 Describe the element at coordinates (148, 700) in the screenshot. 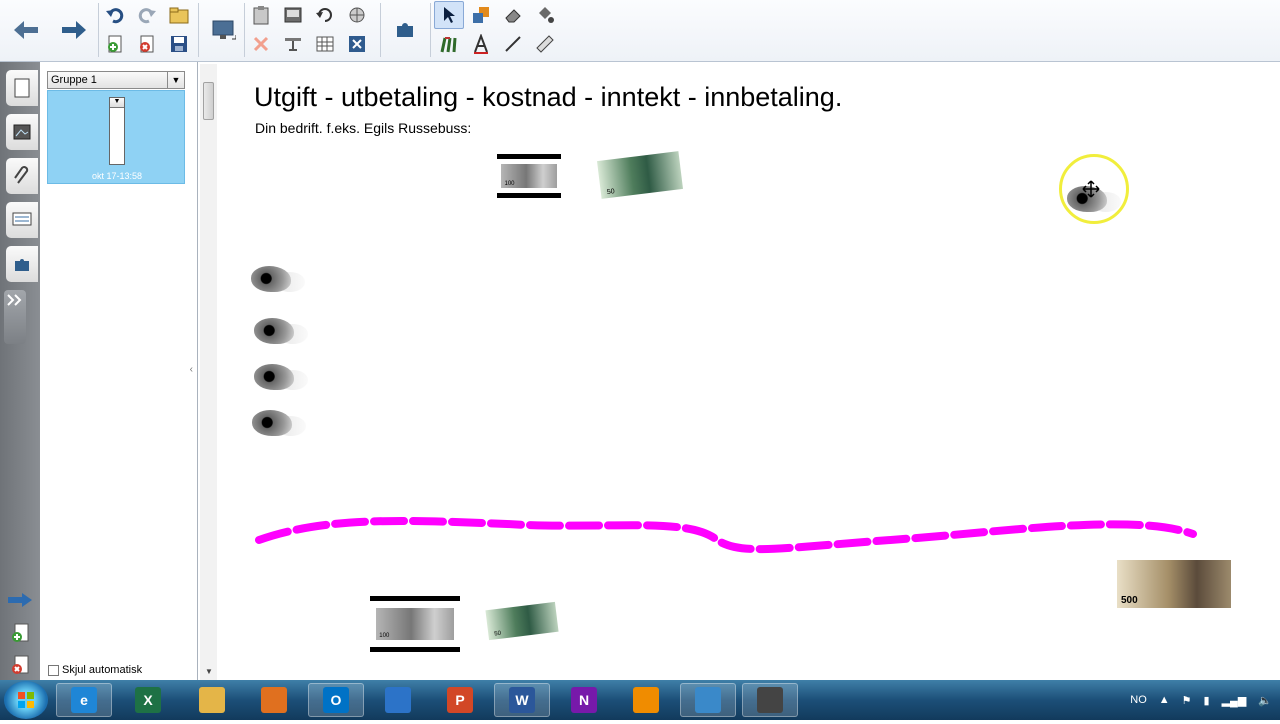

I see `taskbar-excel: X` at that location.